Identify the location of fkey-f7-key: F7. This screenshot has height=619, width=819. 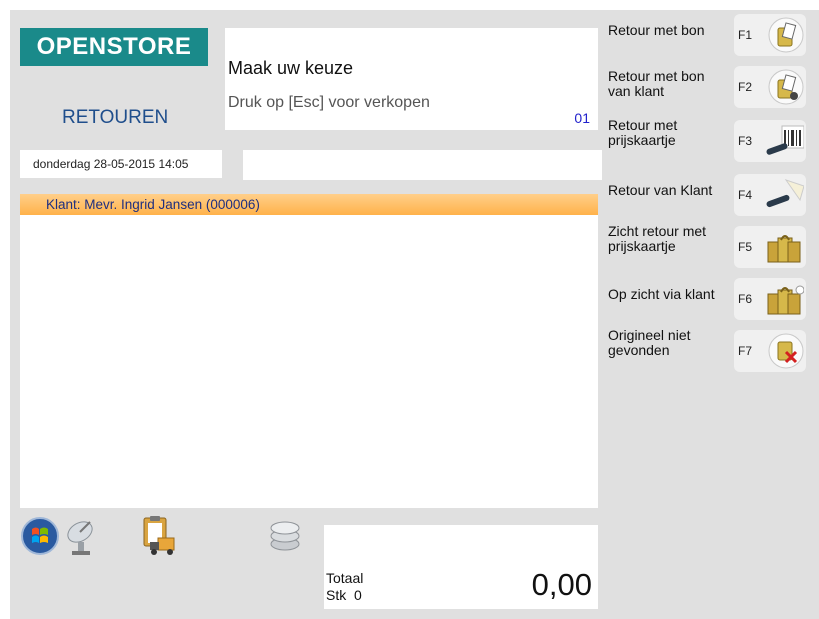
(745, 351).